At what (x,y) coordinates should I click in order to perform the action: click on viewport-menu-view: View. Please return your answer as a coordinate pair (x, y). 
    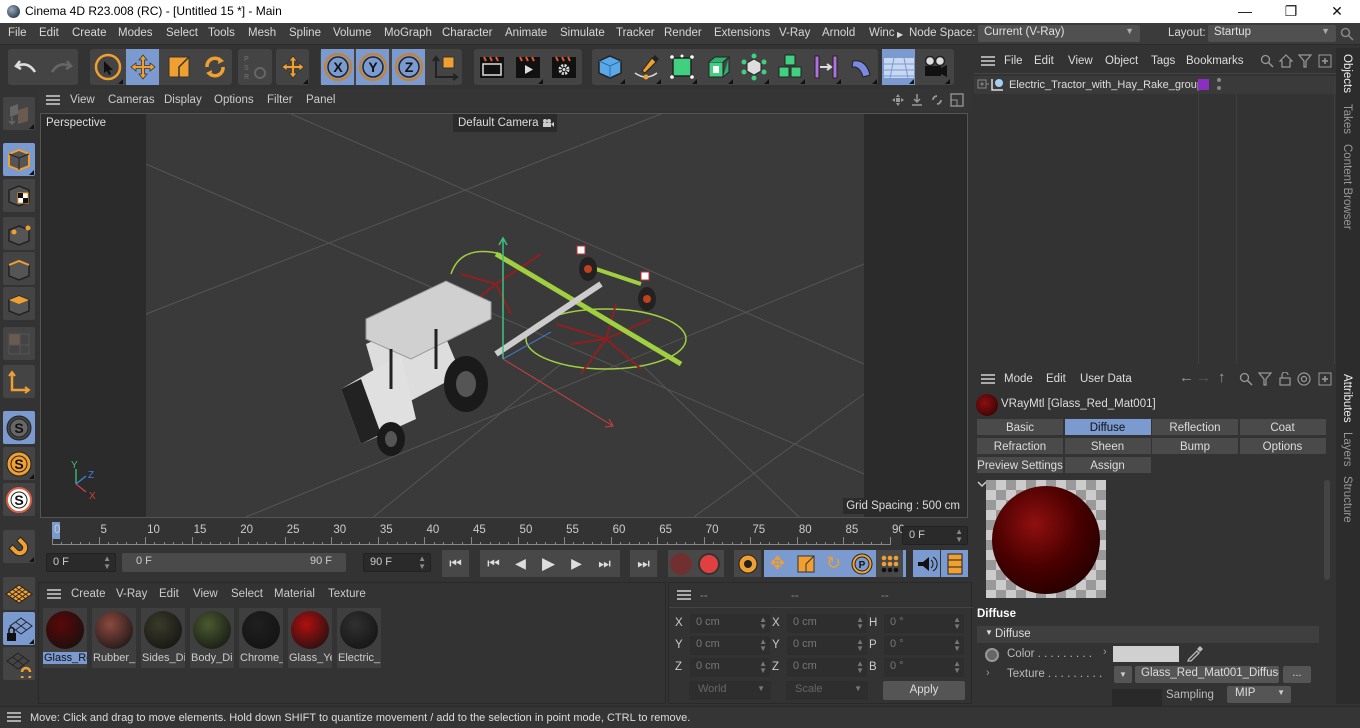
    Looking at the image, I should click on (82, 100).